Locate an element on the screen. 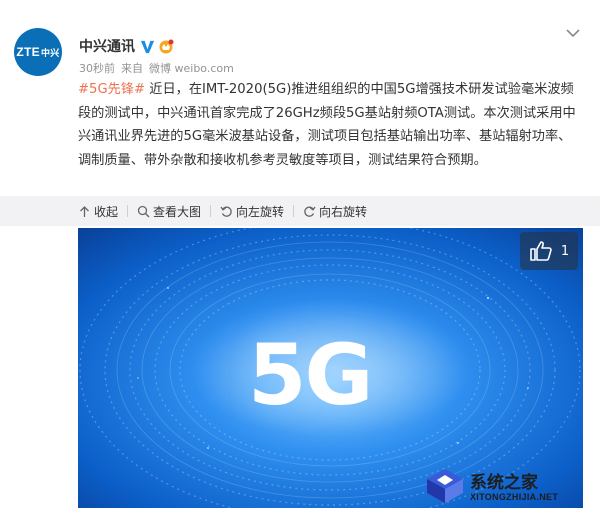 Image resolution: width=600 pixels, height=516 pixels. post-meta: 30秒前 来自 微博 weibo.com is located at coordinates (156, 68).